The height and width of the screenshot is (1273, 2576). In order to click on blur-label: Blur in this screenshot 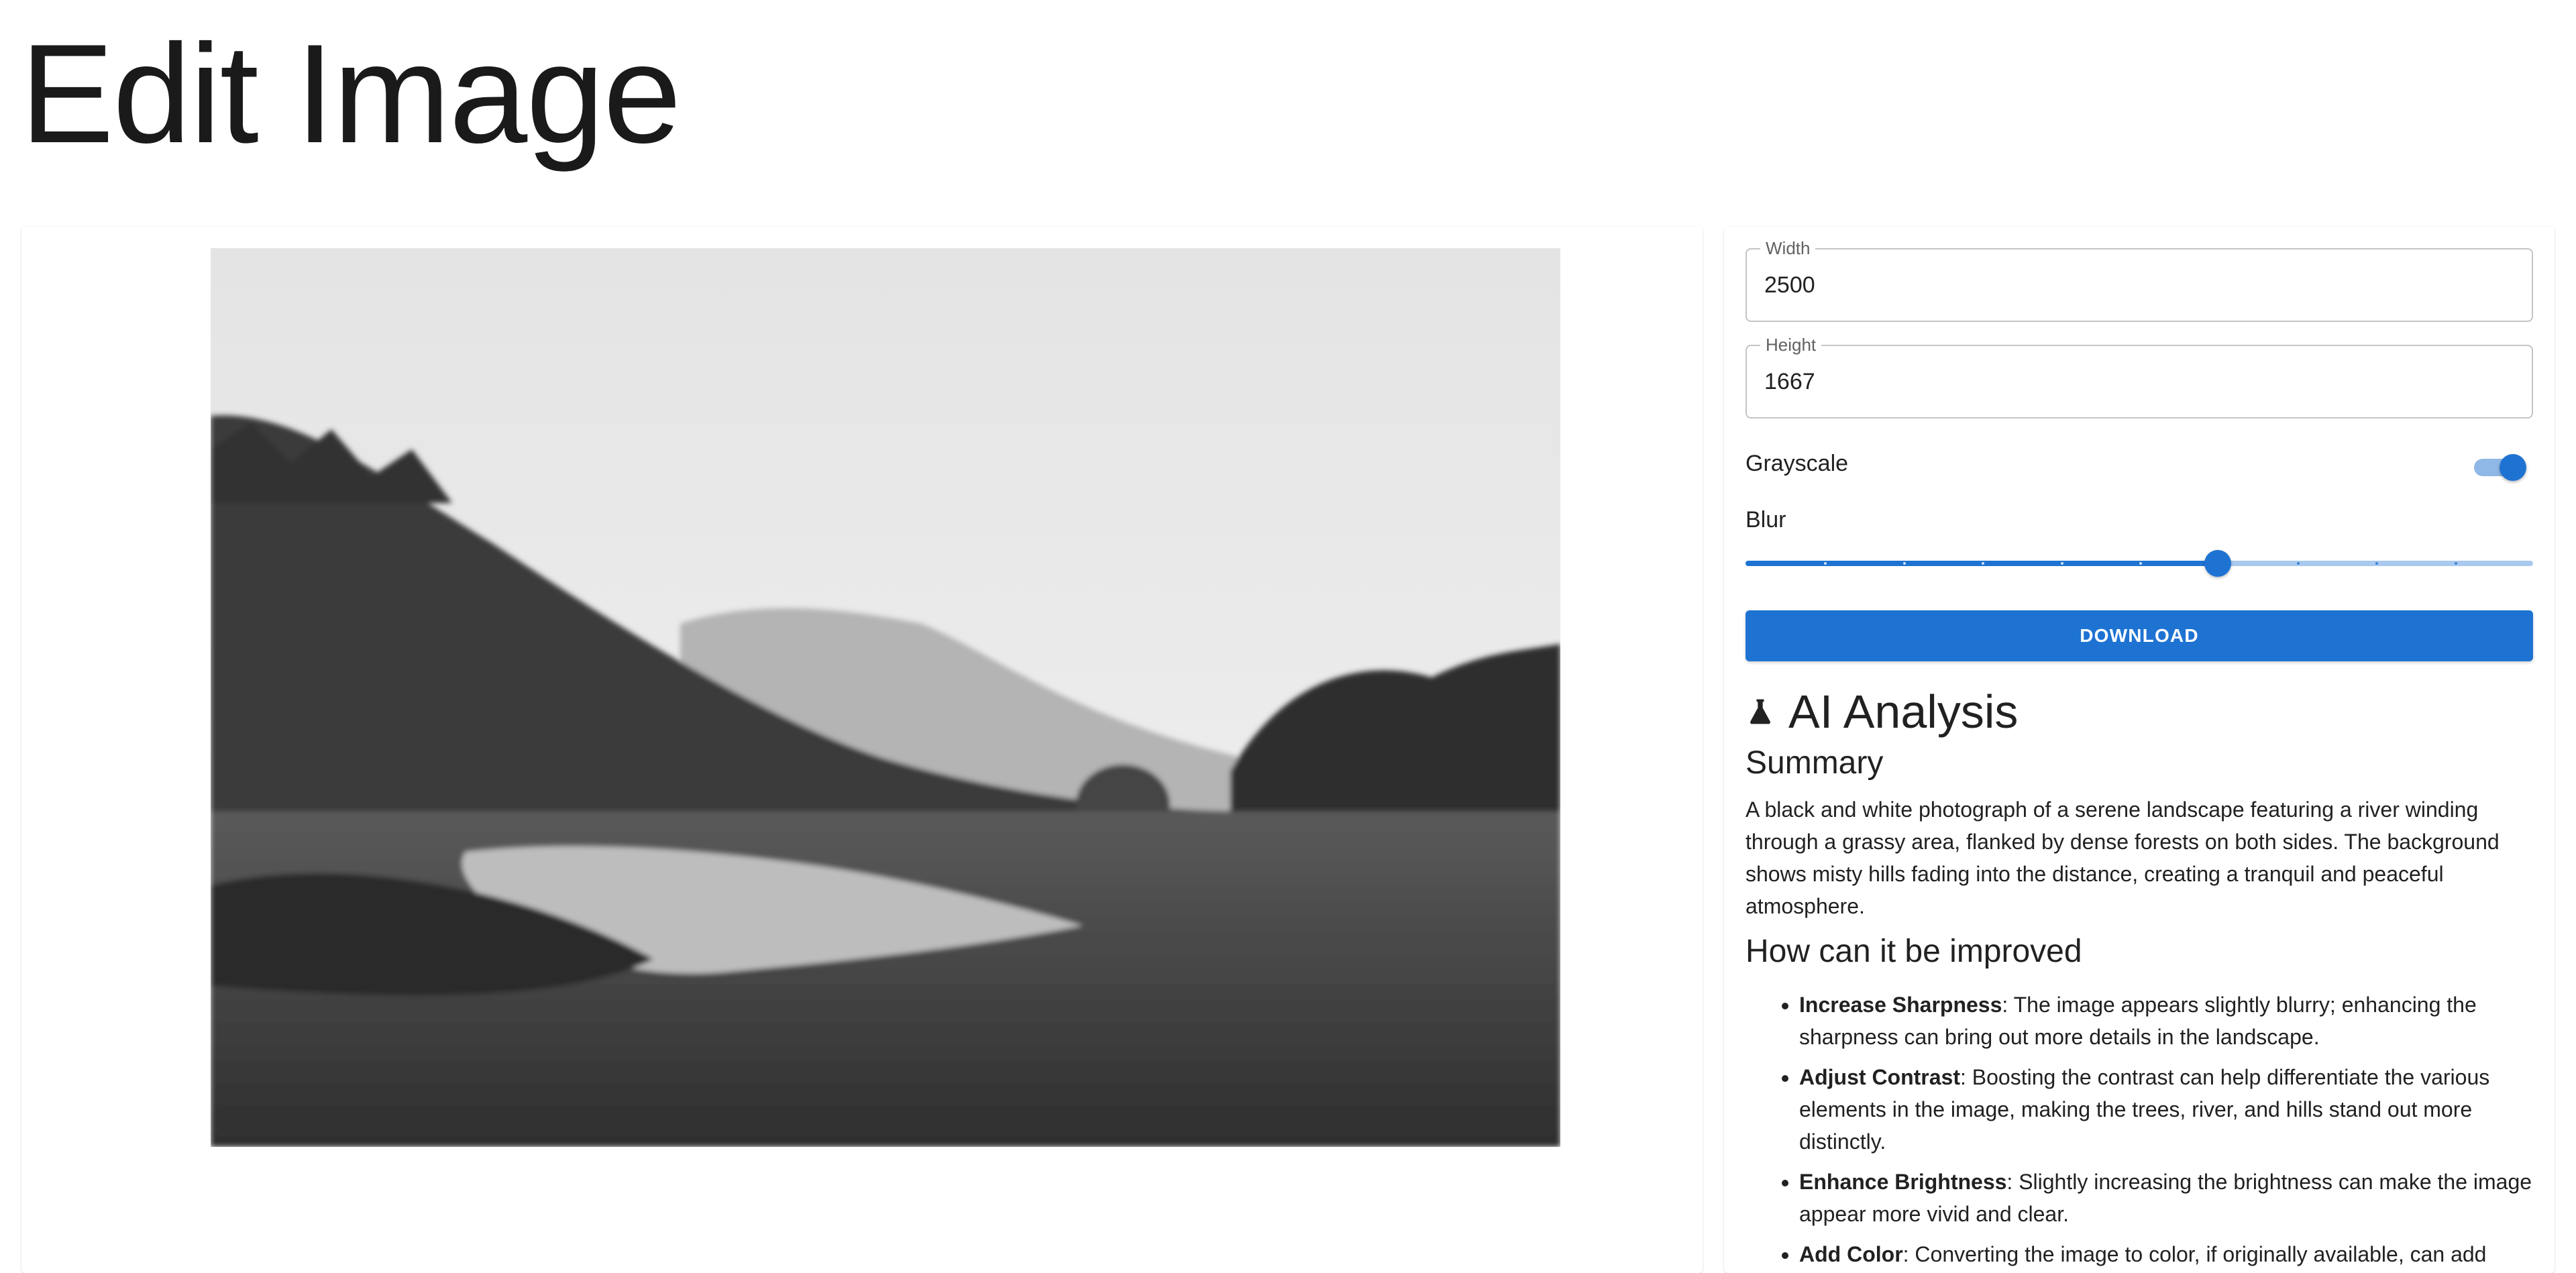, I will do `click(1766, 520)`.